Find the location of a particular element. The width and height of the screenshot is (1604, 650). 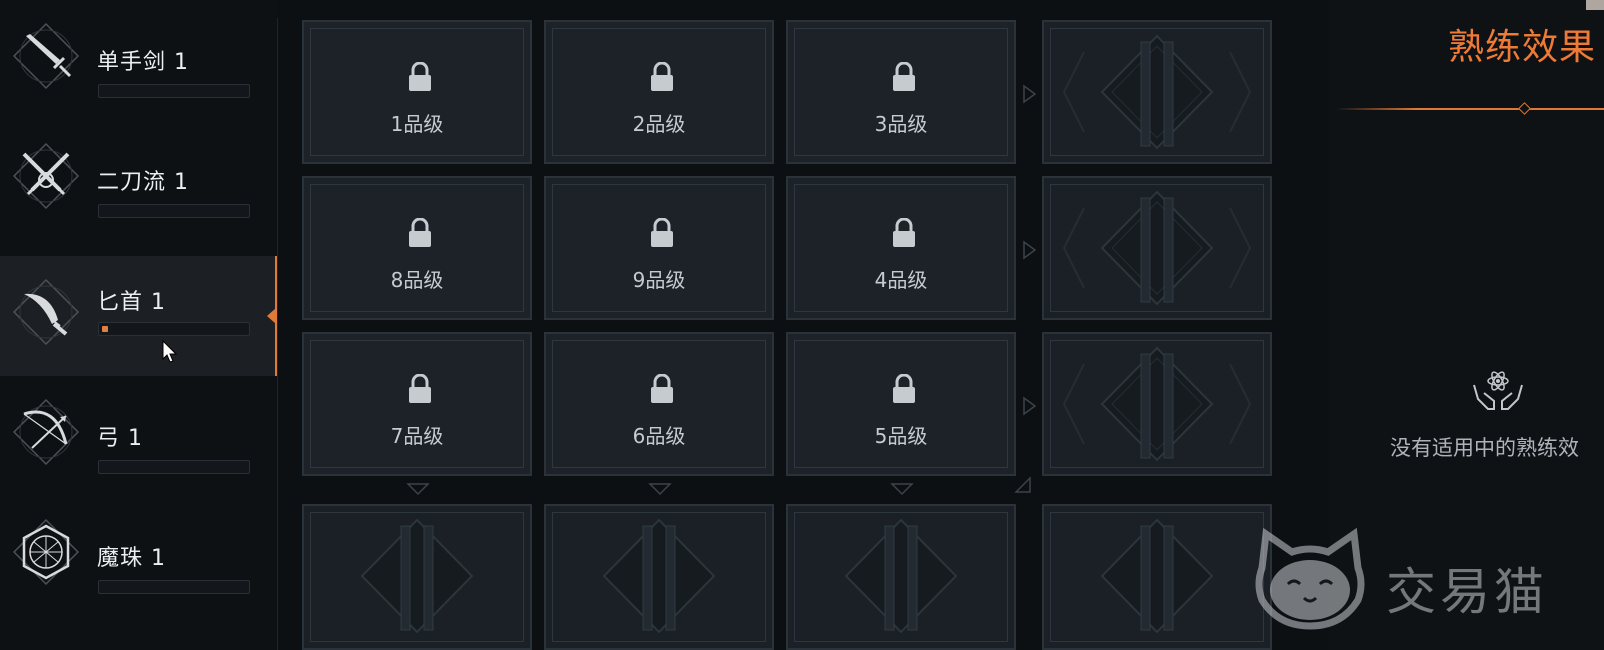

grade-tile: 7品级 is located at coordinates (417, 404).